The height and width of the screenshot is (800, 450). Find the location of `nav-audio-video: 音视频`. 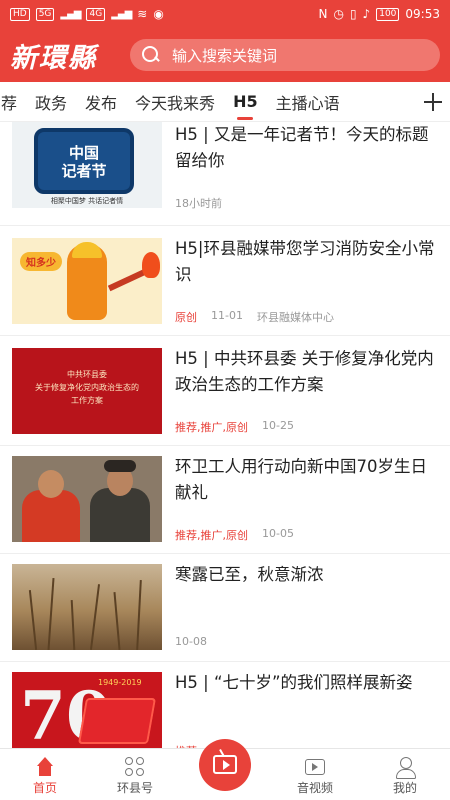

nav-audio-video: 音视频 is located at coordinates (315, 774).